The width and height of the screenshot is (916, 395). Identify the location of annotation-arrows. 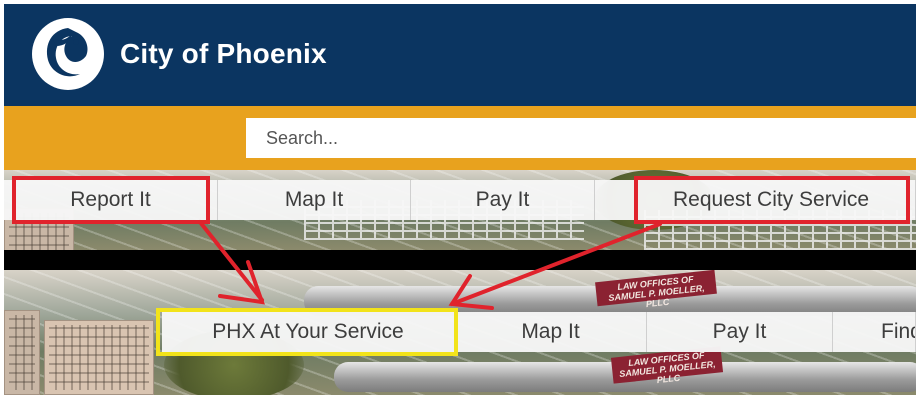
(430, 265).